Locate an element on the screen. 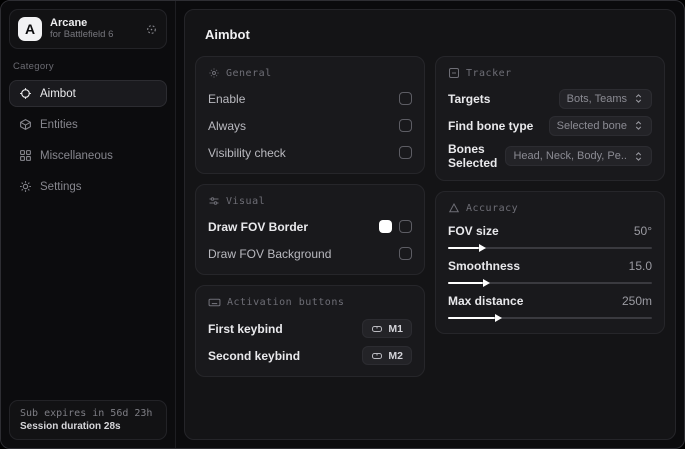 Image resolution: width=685 pixels, height=449 pixels. grid-icon is located at coordinates (25, 155).